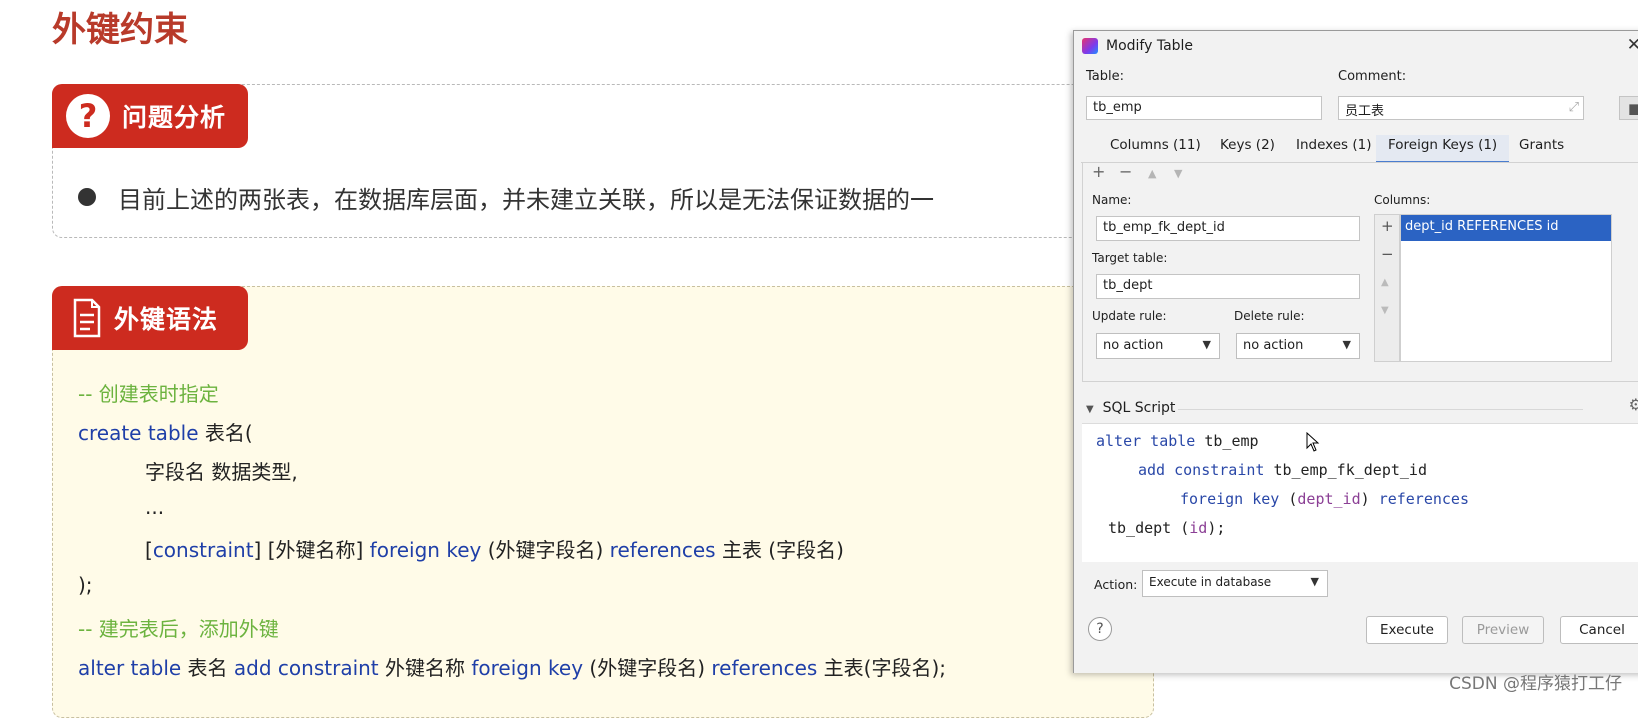 The height and width of the screenshot is (718, 1638). What do you see at coordinates (1365, 111) in the screenshot?
I see `comment-value: 员工表` at bounding box center [1365, 111].